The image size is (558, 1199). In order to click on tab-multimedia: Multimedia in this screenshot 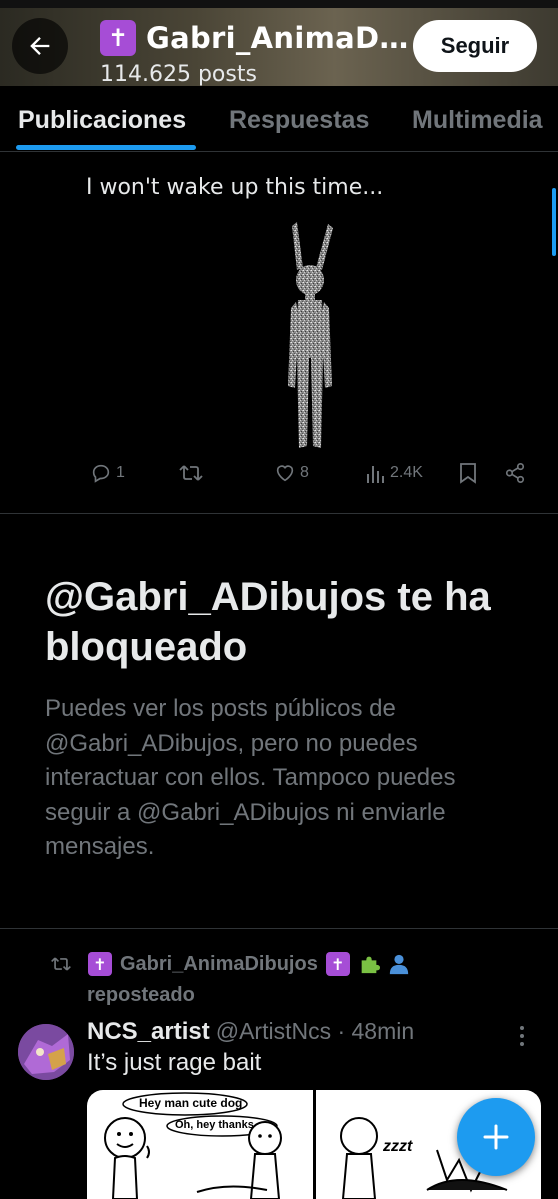, I will do `click(477, 120)`.